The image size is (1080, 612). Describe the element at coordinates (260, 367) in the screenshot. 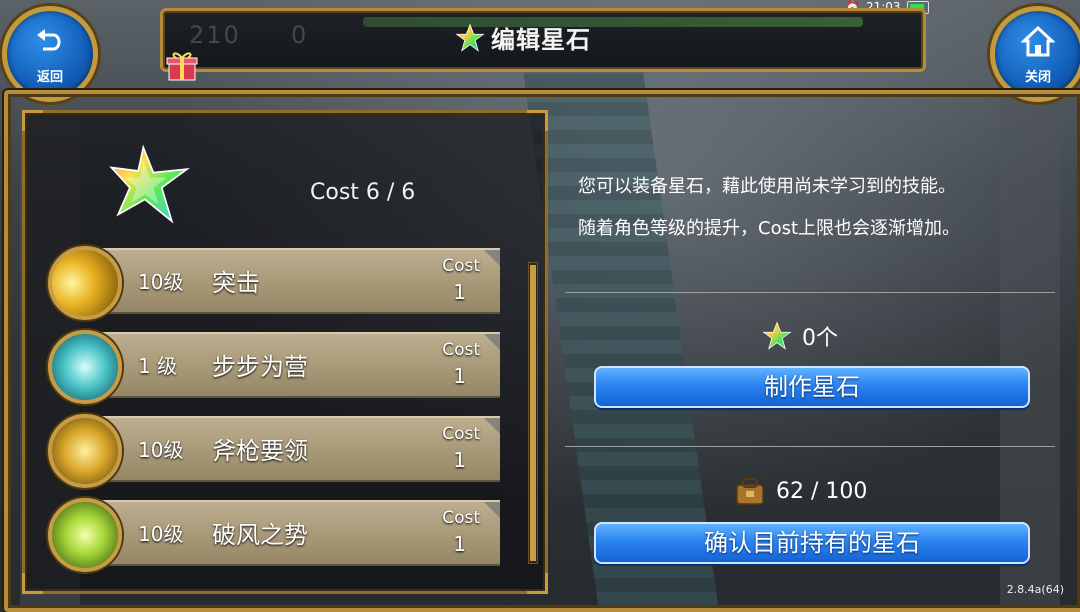

I see `skill-name: 步步为营` at that location.